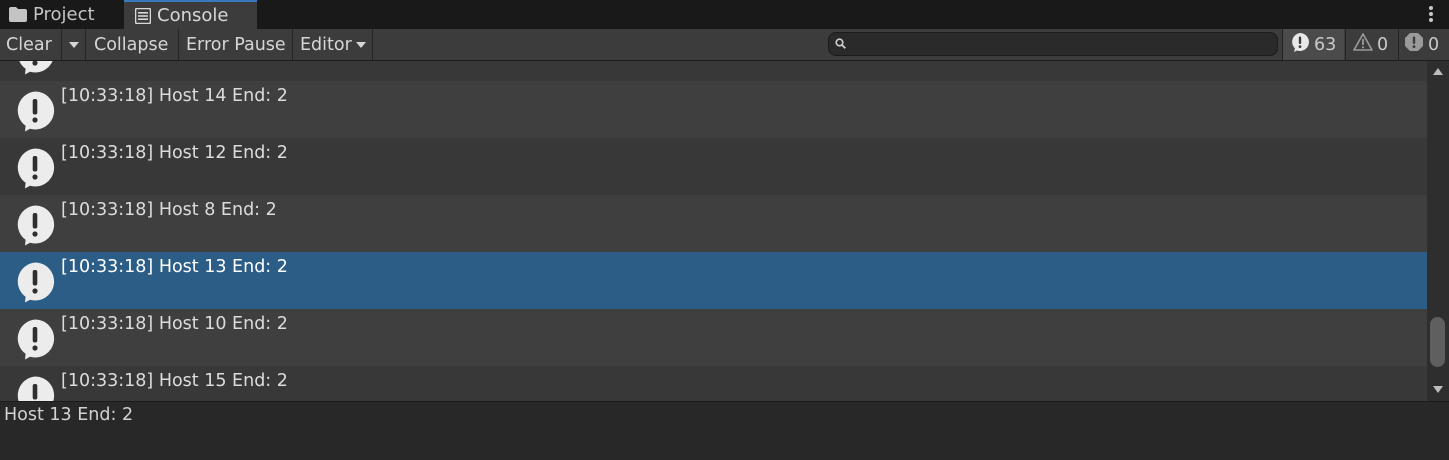 The width and height of the screenshot is (1449, 460). I want to click on tab-project: Project, so click(61, 14).